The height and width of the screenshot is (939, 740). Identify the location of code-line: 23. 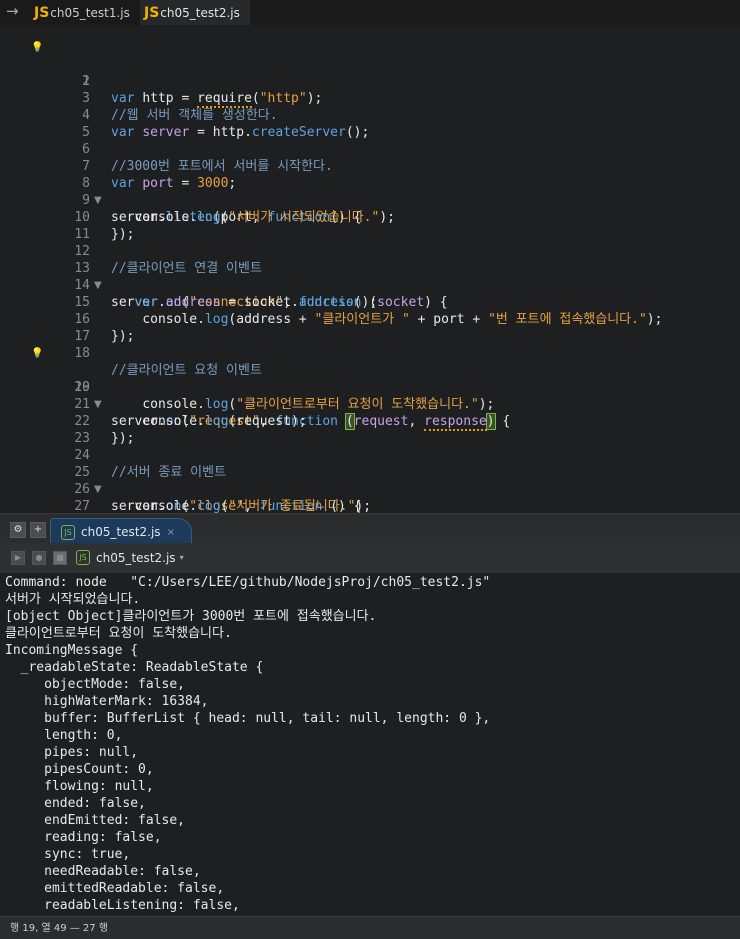
(370, 429).